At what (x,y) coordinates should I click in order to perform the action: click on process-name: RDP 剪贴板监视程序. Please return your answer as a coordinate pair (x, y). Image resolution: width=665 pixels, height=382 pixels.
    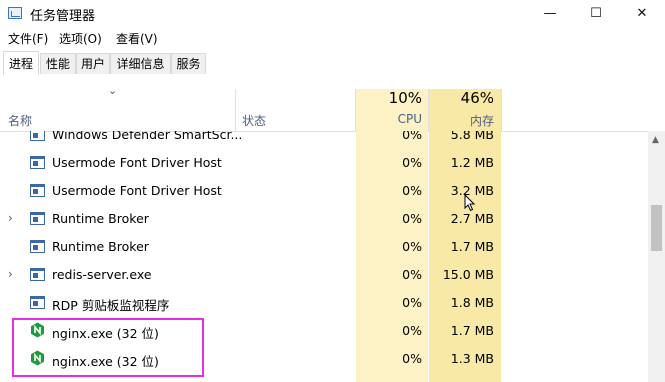
    Looking at the image, I should click on (111, 305).